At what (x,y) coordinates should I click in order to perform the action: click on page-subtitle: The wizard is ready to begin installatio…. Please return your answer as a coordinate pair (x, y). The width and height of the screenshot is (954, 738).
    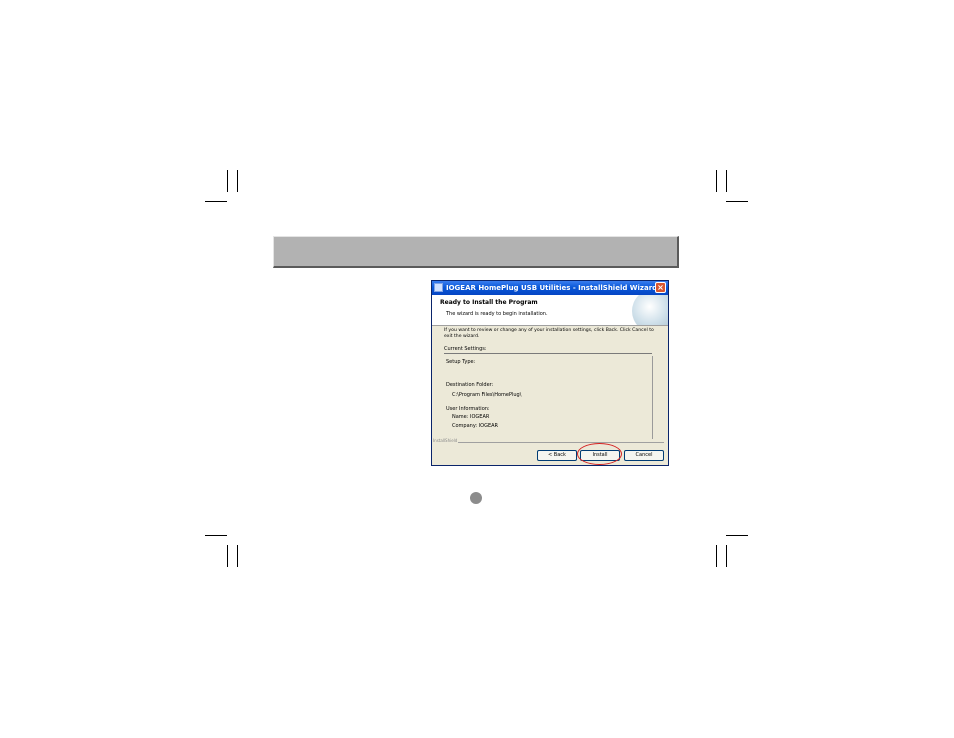
    Looking at the image, I should click on (497, 314).